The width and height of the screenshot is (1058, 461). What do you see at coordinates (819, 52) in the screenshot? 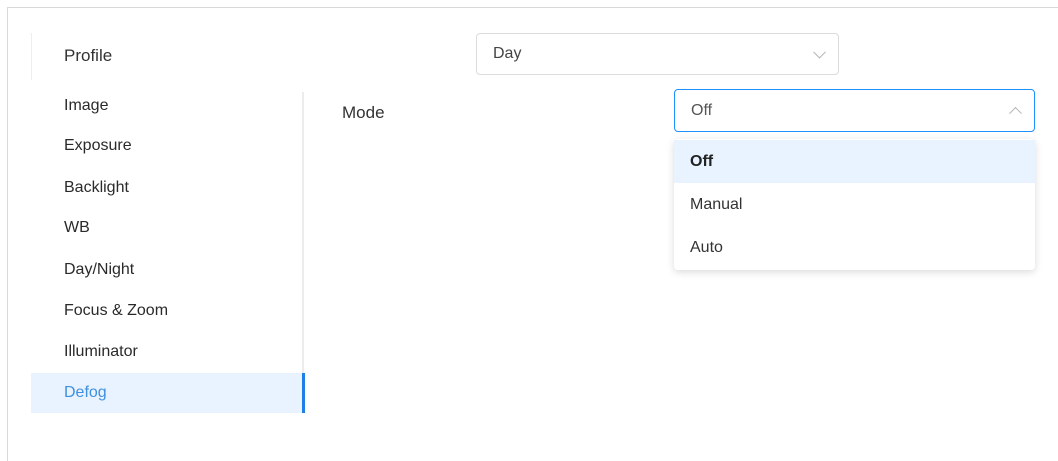
I see `chevron-down-icon` at bounding box center [819, 52].